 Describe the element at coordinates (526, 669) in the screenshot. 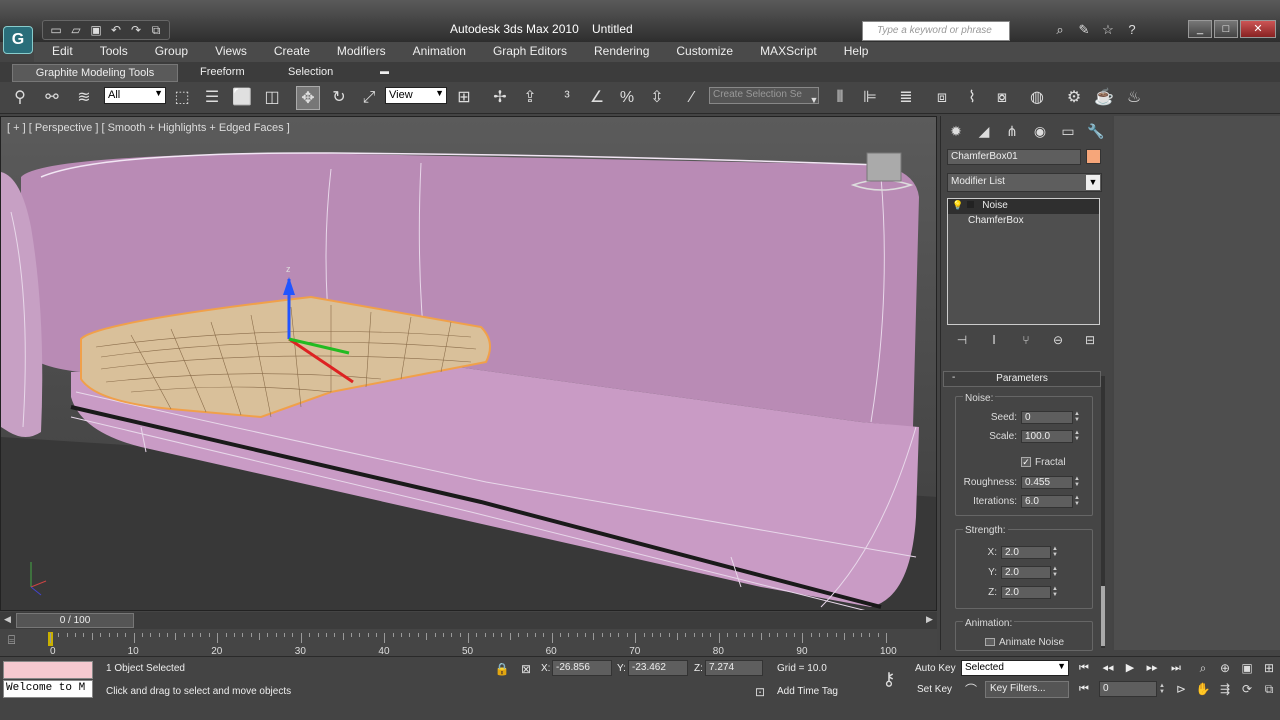

I see `absolute-mode-icon: ⊠` at that location.